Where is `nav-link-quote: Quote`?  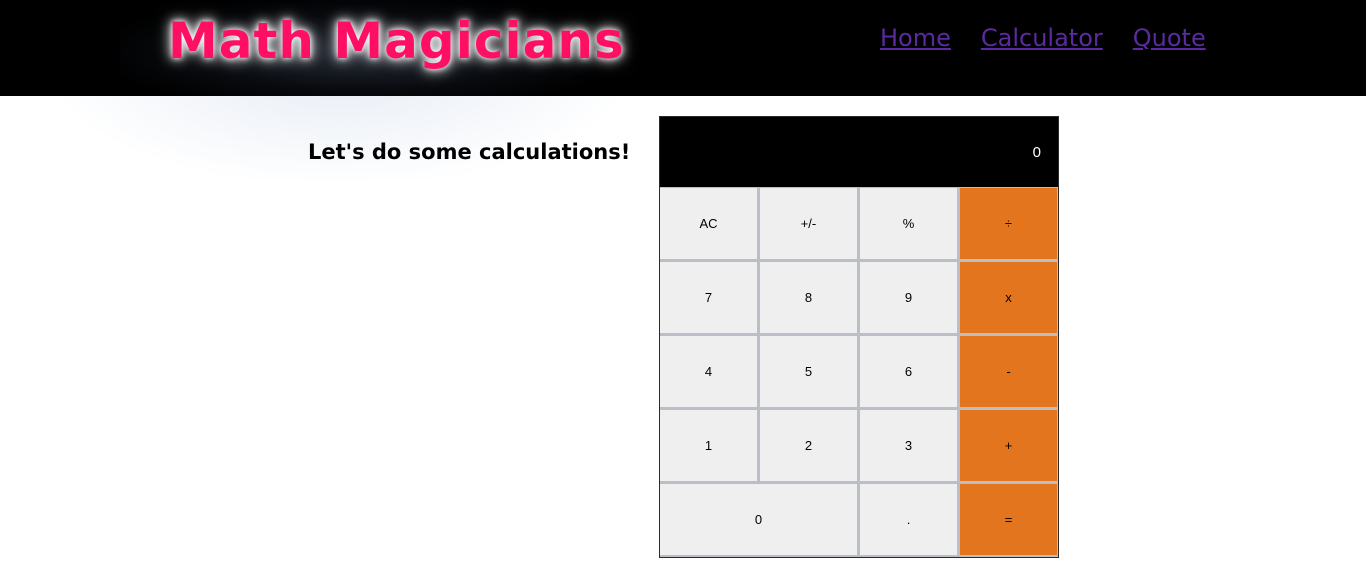
nav-link-quote: Quote is located at coordinates (1169, 38).